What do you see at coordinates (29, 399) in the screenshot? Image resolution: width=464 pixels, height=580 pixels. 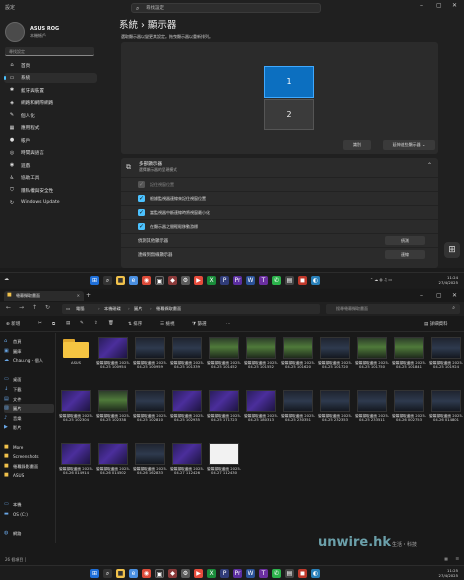 I see `tree-item: ▤ 文件` at bounding box center [29, 399].